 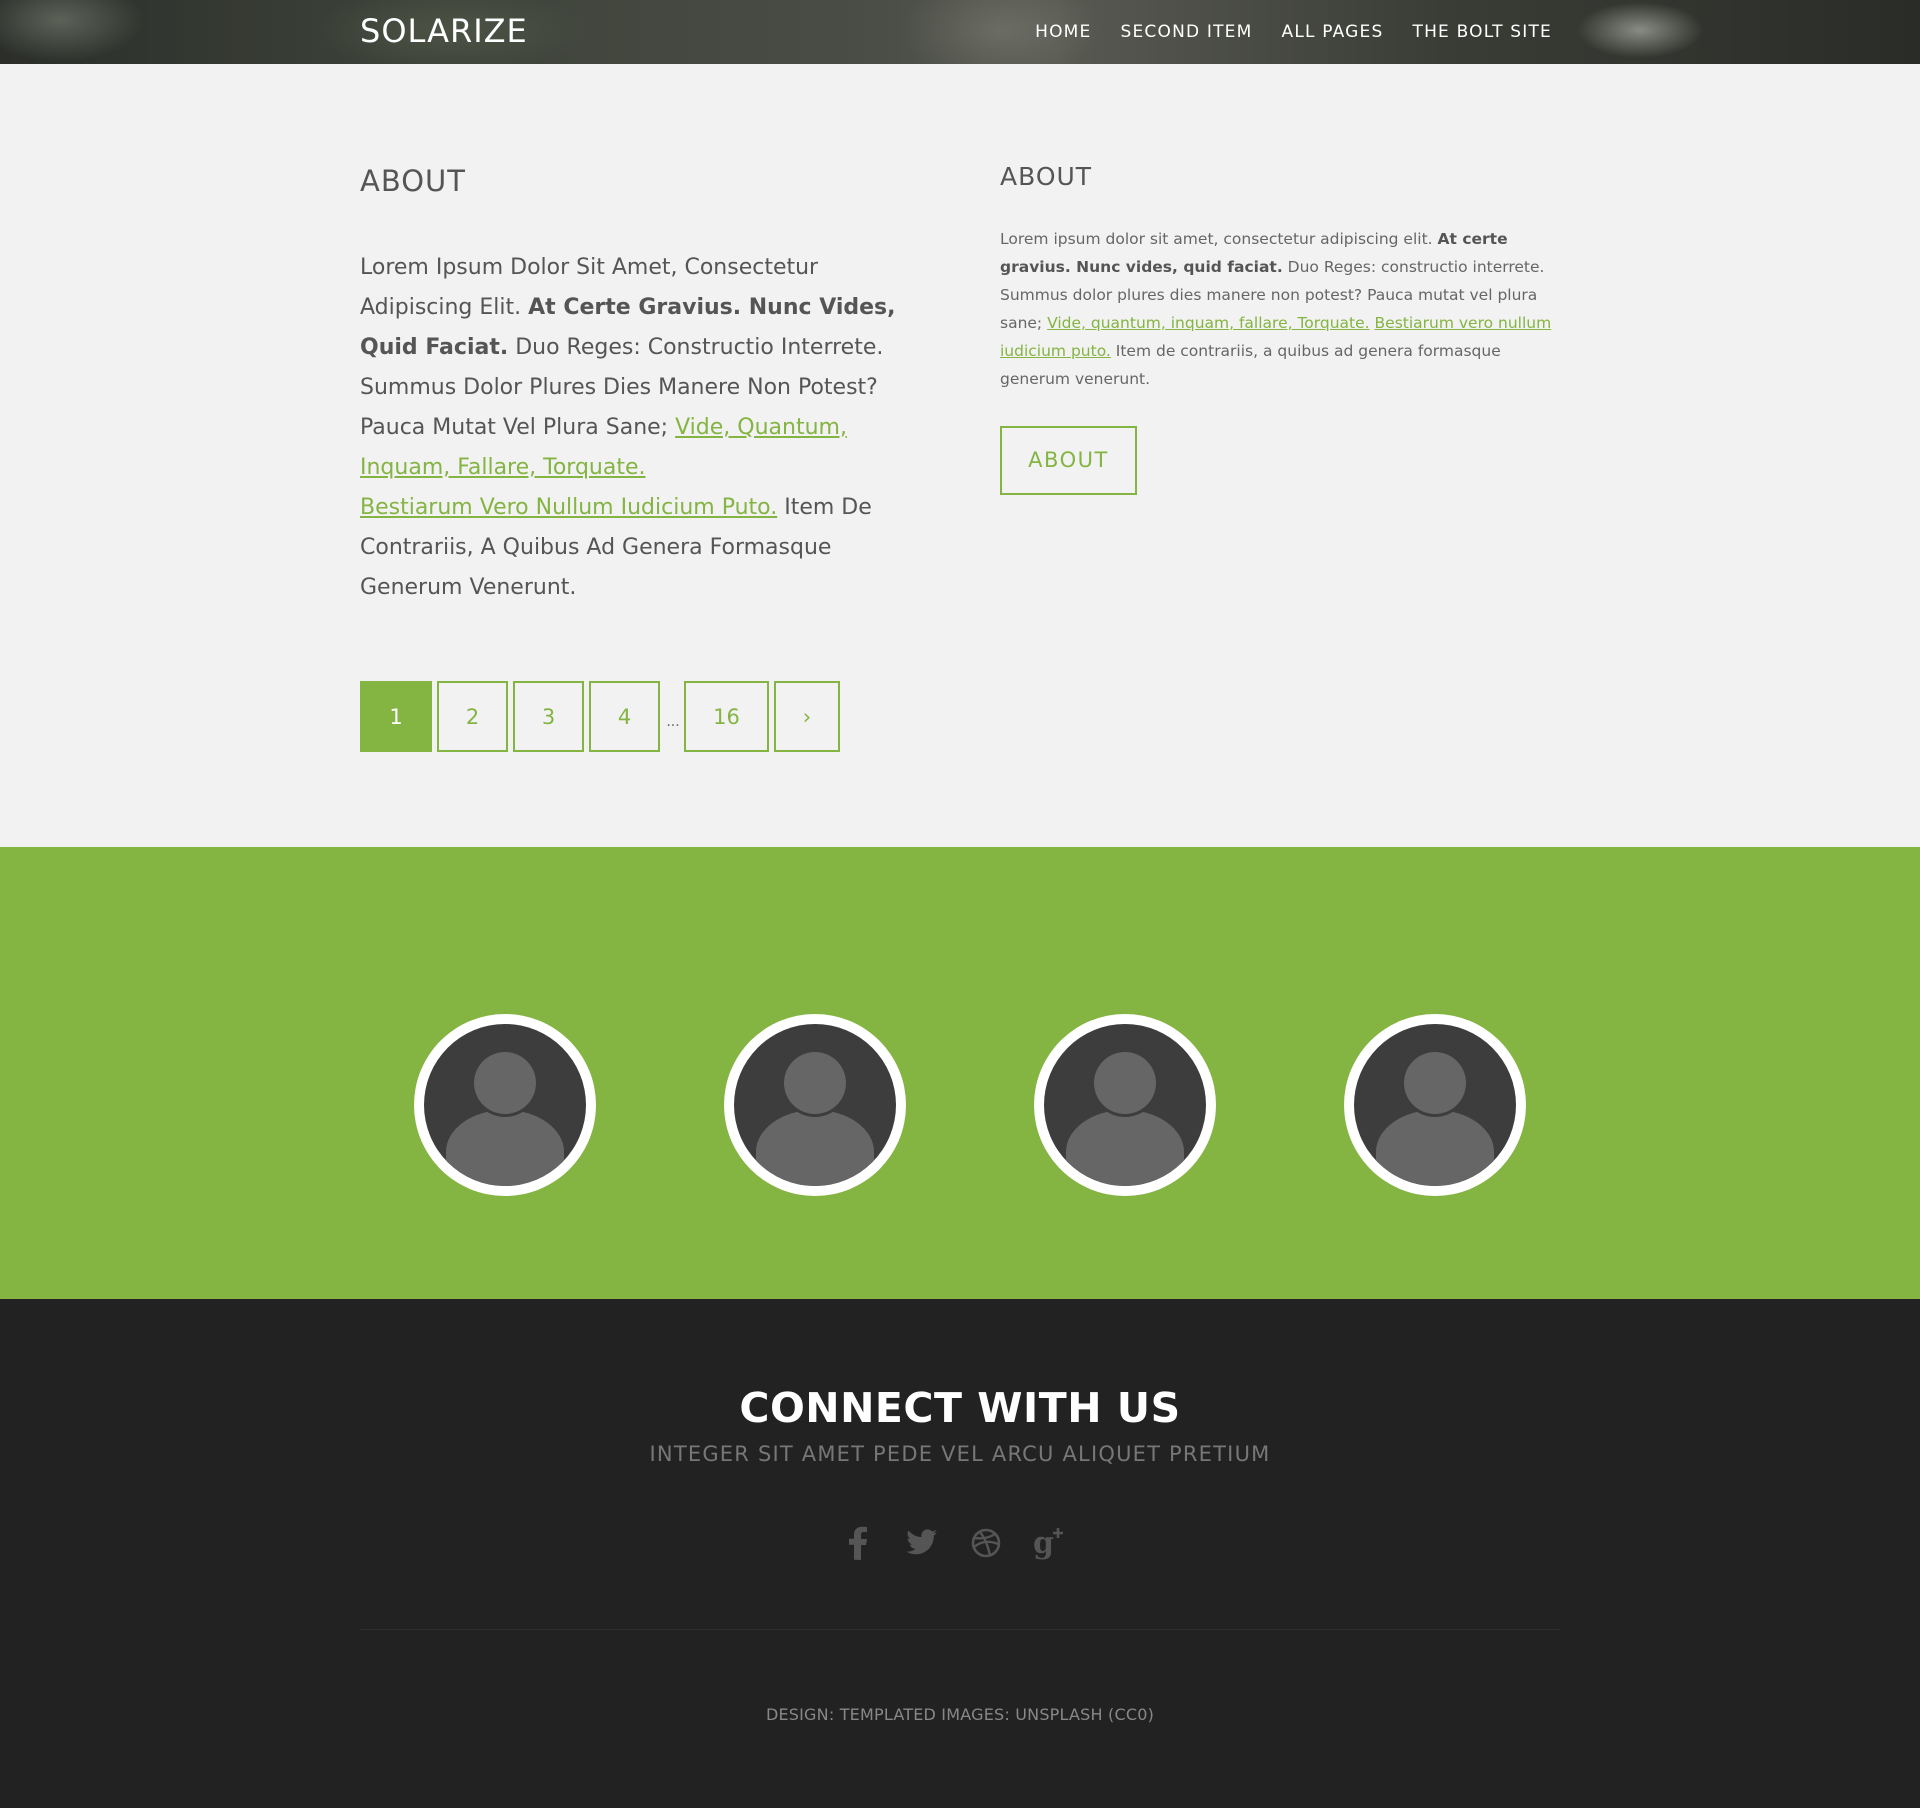 What do you see at coordinates (568, 507) in the screenshot?
I see `about-link-2: Bestiarum Vero Nullum Iudicium Puto.` at bounding box center [568, 507].